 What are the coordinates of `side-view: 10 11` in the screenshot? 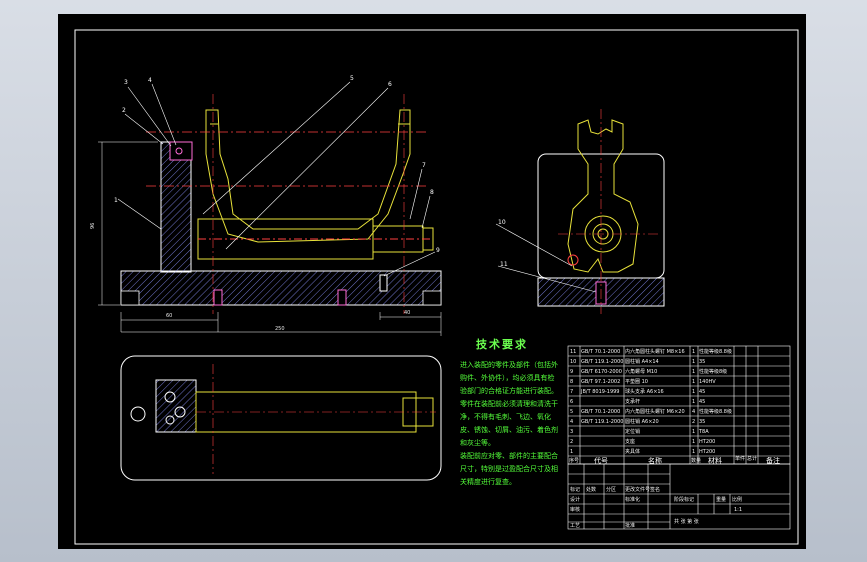 It's located at (580, 211).